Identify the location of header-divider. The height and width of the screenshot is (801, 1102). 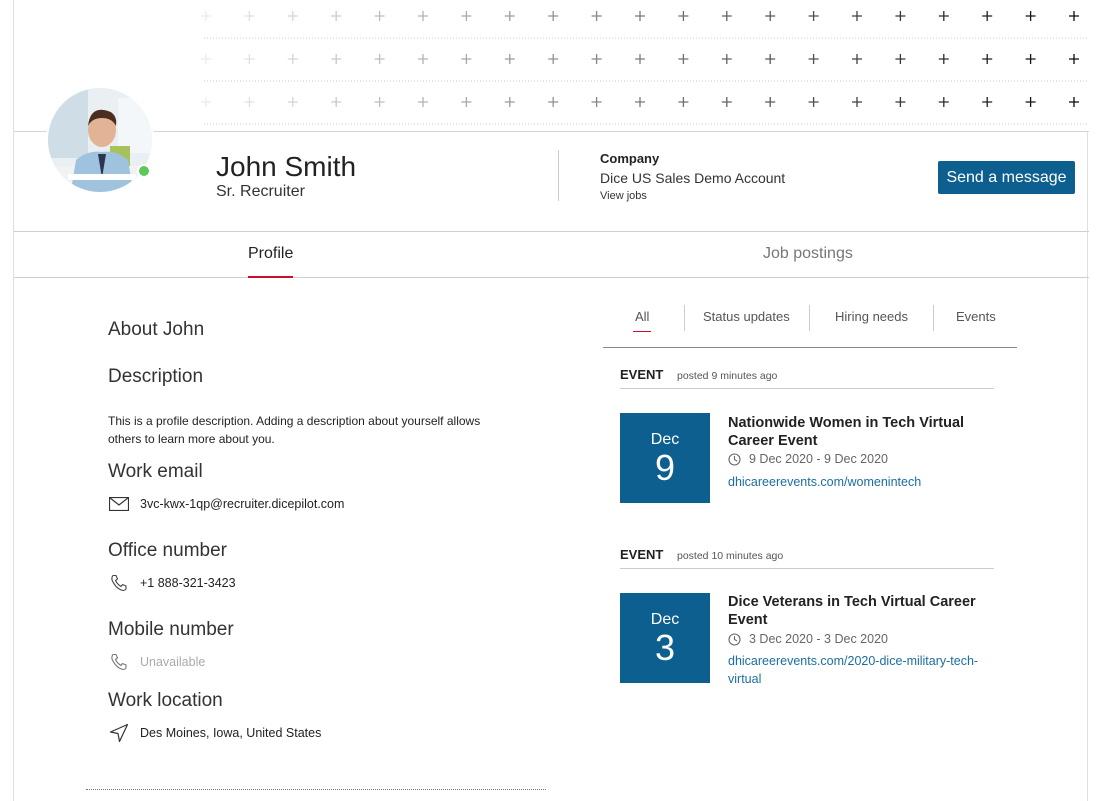
(558, 175).